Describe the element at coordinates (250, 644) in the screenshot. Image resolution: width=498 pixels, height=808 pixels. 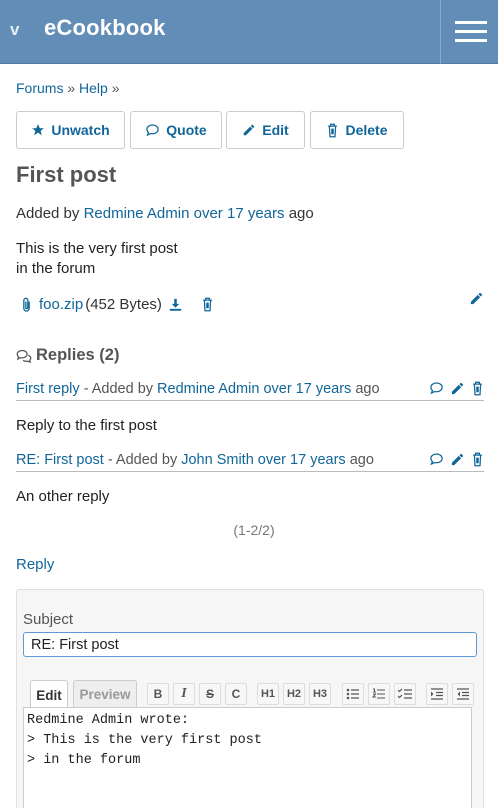
I see `subject-input` at that location.